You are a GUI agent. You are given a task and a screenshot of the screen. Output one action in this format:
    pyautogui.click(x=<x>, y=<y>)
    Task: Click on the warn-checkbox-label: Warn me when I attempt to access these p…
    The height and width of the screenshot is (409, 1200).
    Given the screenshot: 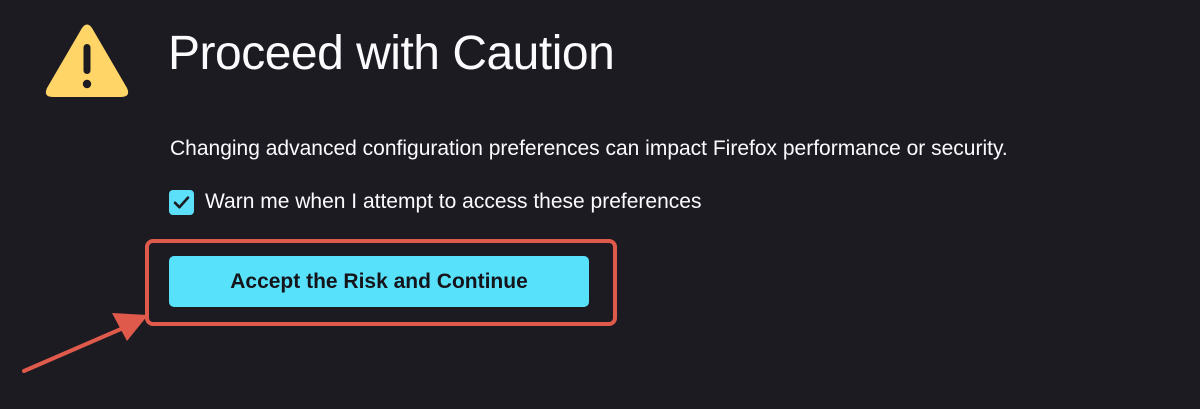 What is the action you would take?
    pyautogui.click(x=453, y=201)
    